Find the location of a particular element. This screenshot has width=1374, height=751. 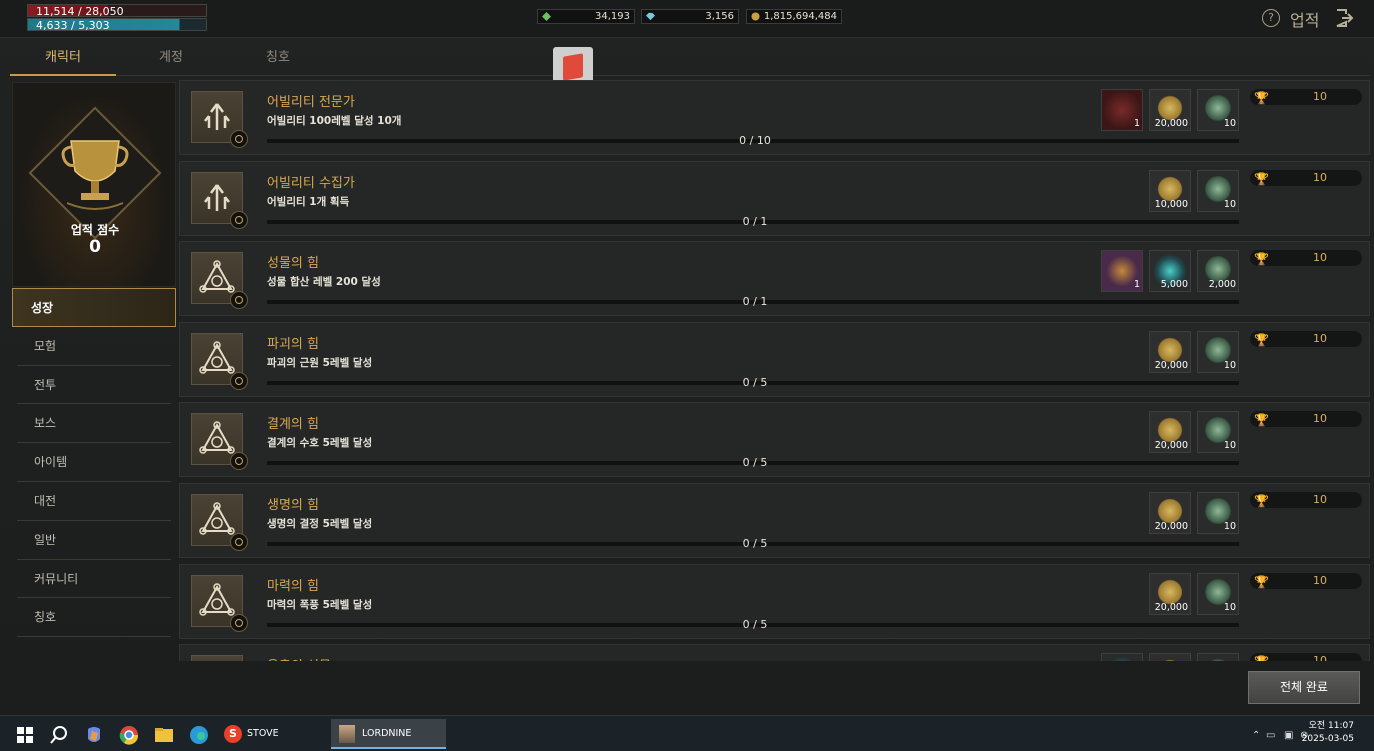

achievement-row: 생명의 힘 생명의 결정 5레벨 달성 0 / 5 20,000 10 🏆 10 is located at coordinates (774, 520).